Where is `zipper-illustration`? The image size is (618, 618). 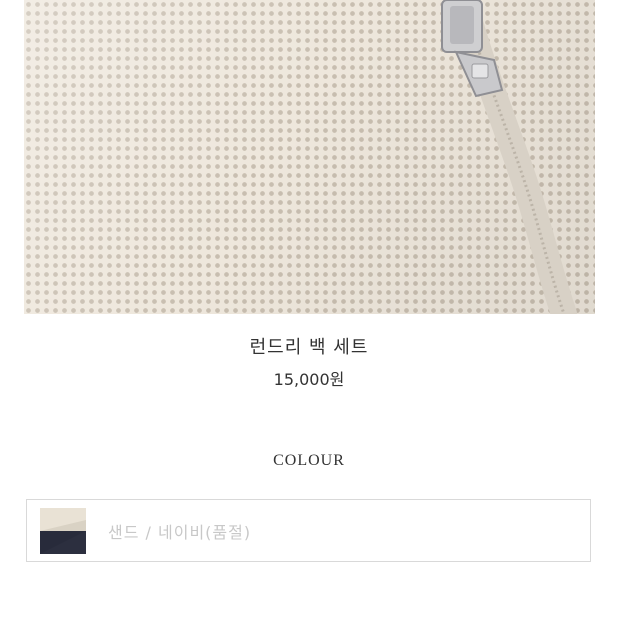
zipper-illustration is located at coordinates (509, 157).